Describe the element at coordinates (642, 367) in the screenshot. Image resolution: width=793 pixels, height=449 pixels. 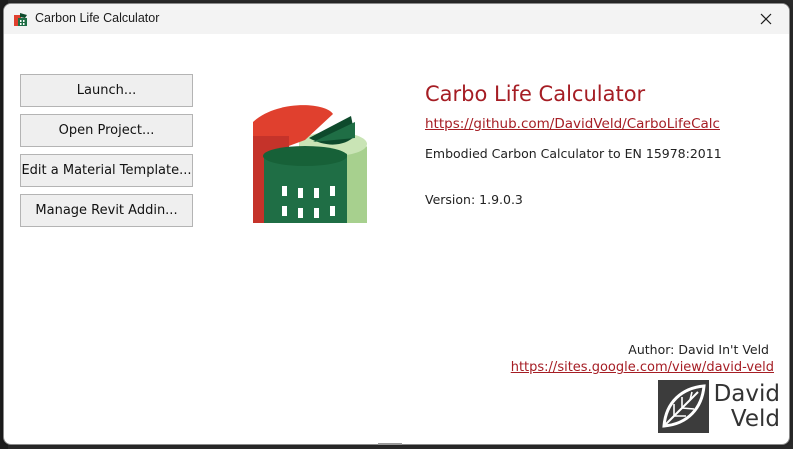
I see `author-website-link: https://sites.google.com/view/david-veld` at that location.